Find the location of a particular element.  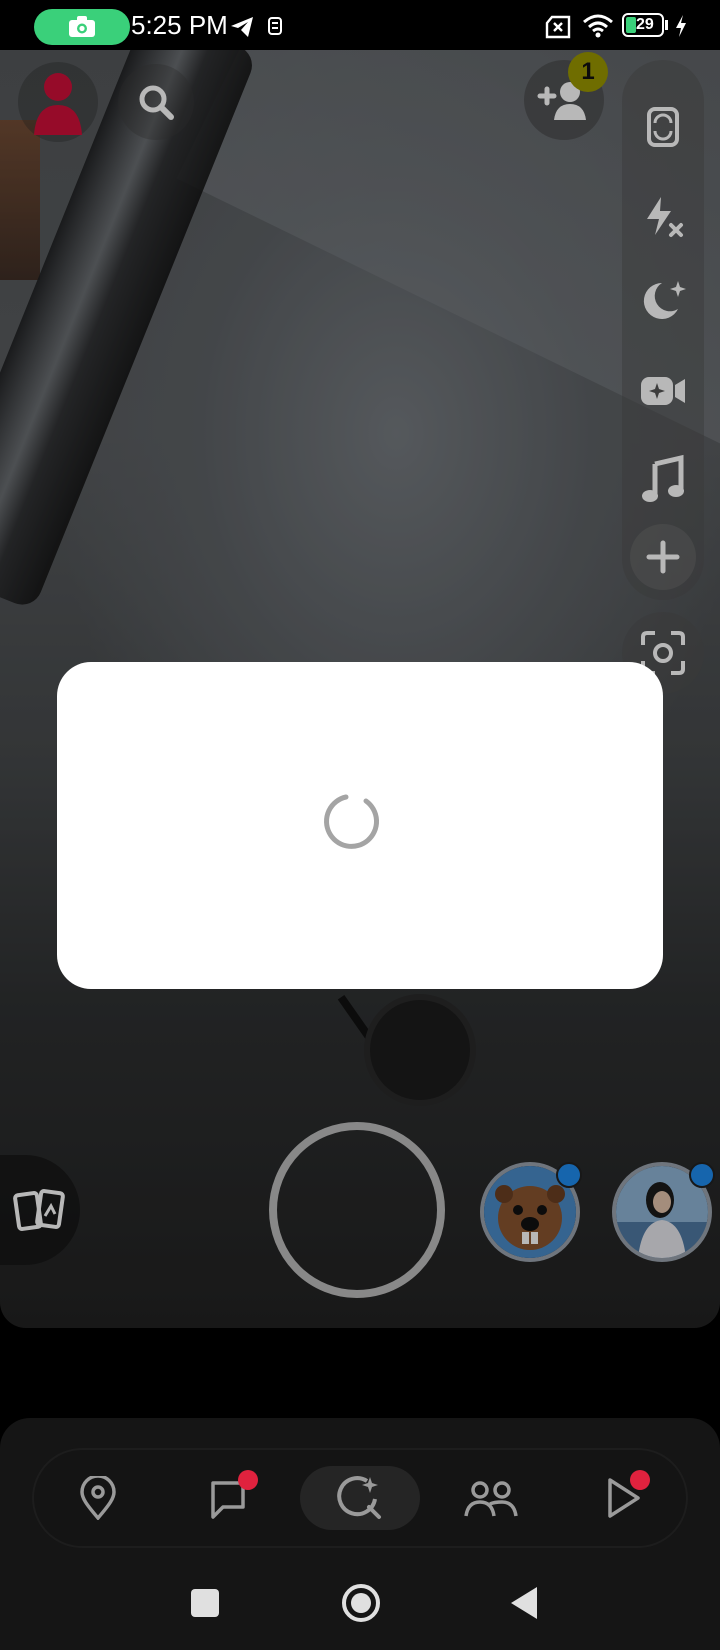

home-circle-icon is located at coordinates (361, 1603).